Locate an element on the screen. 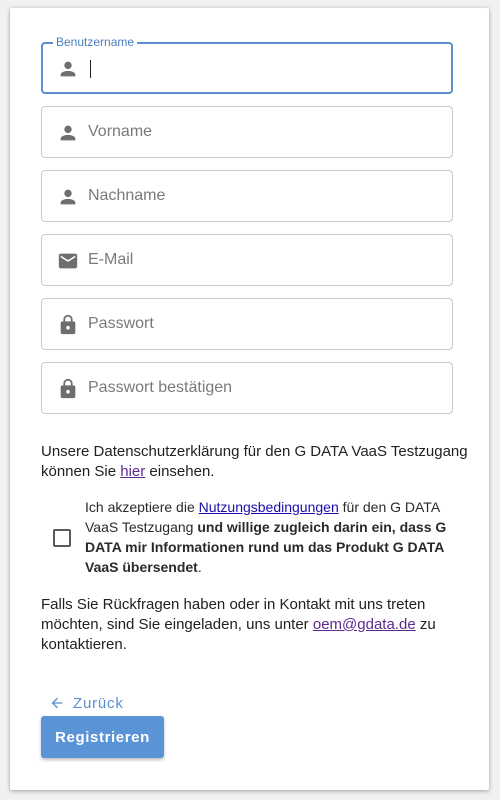 The height and width of the screenshot is (800, 500). firstname-field is located at coordinates (247, 132).